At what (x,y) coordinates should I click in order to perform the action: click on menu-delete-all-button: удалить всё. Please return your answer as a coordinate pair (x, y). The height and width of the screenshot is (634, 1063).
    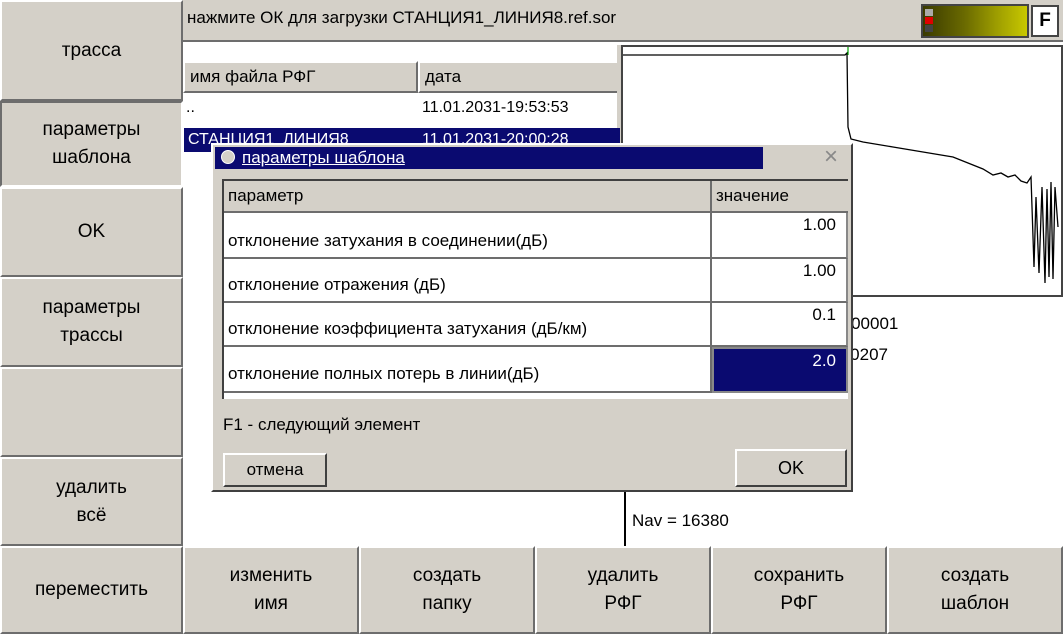
    Looking at the image, I should click on (91, 501).